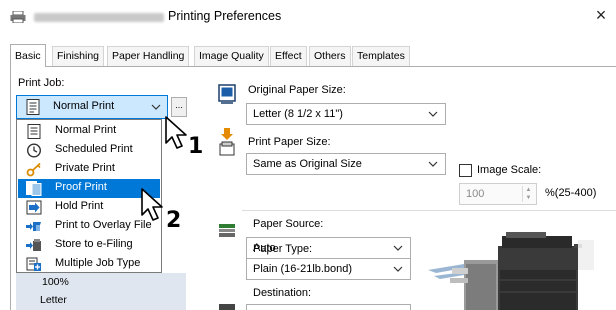 The image size is (616, 310). Describe the element at coordinates (283, 249) in the screenshot. I see `paper-type-label: Paper Type:` at that location.